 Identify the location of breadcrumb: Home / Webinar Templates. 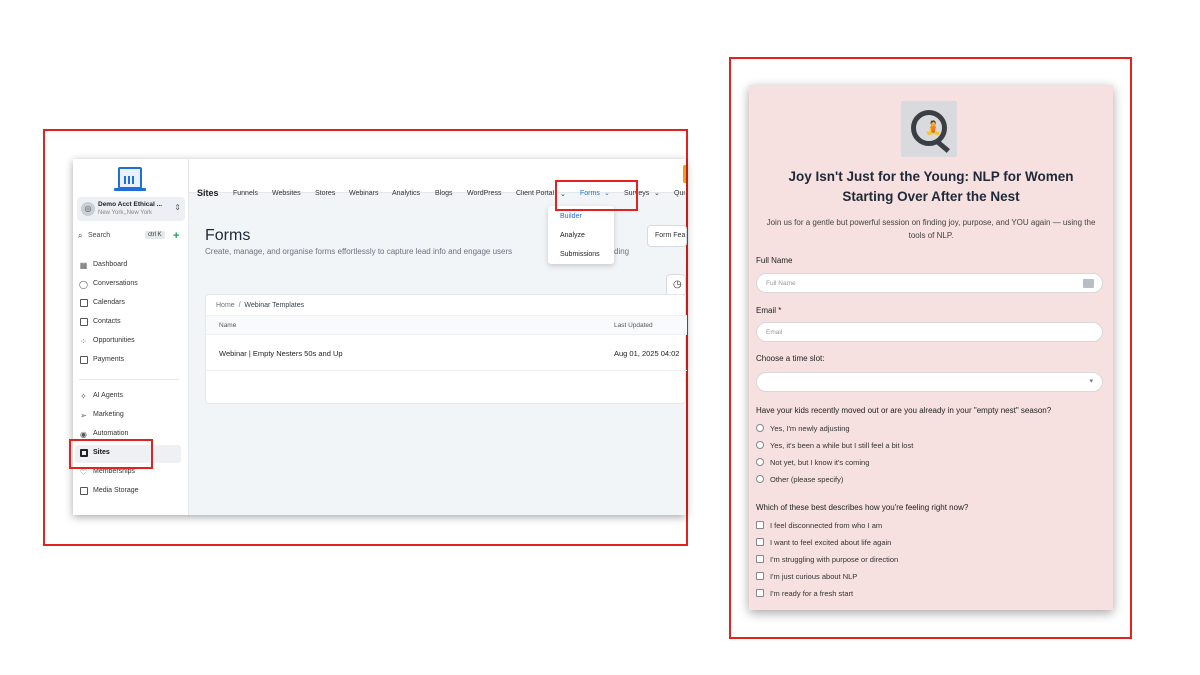
(260, 305).